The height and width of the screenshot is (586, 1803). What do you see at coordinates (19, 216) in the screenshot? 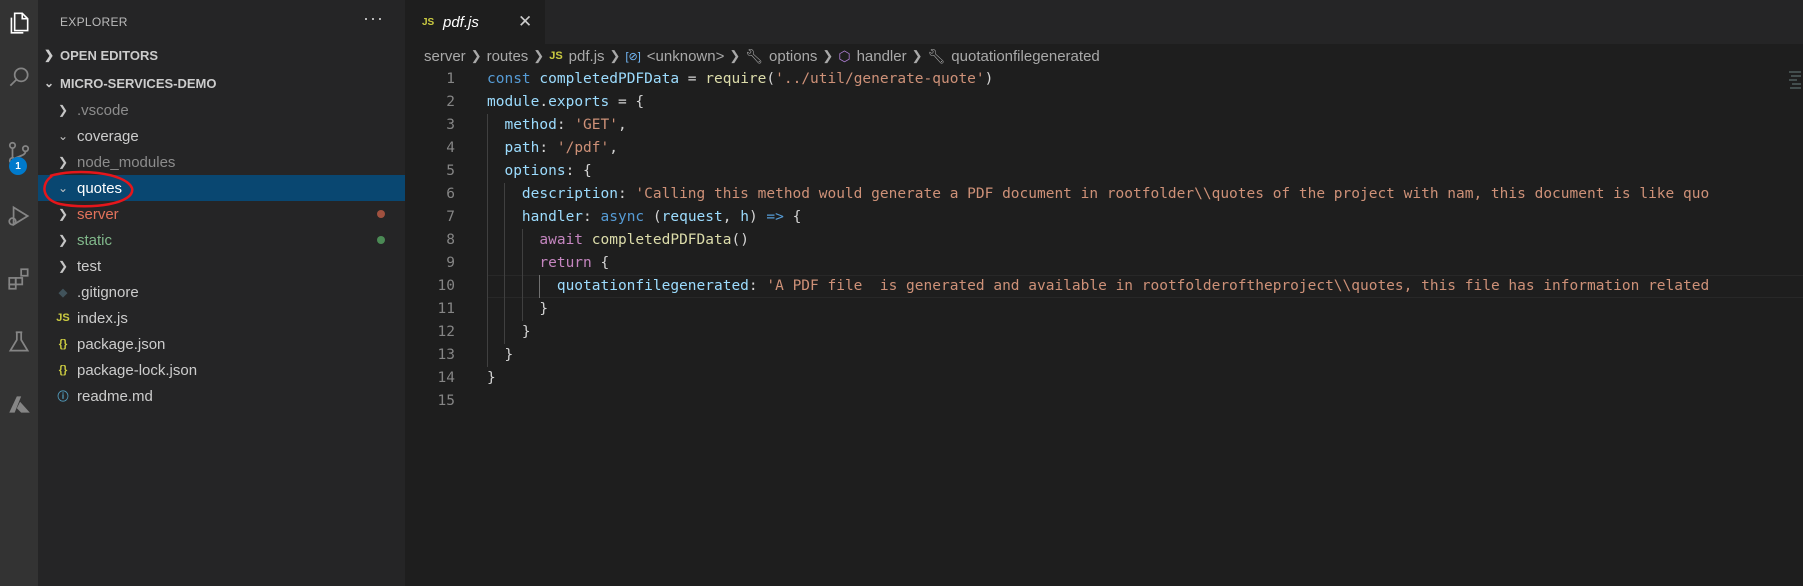
I see `run-debug-icon` at bounding box center [19, 216].